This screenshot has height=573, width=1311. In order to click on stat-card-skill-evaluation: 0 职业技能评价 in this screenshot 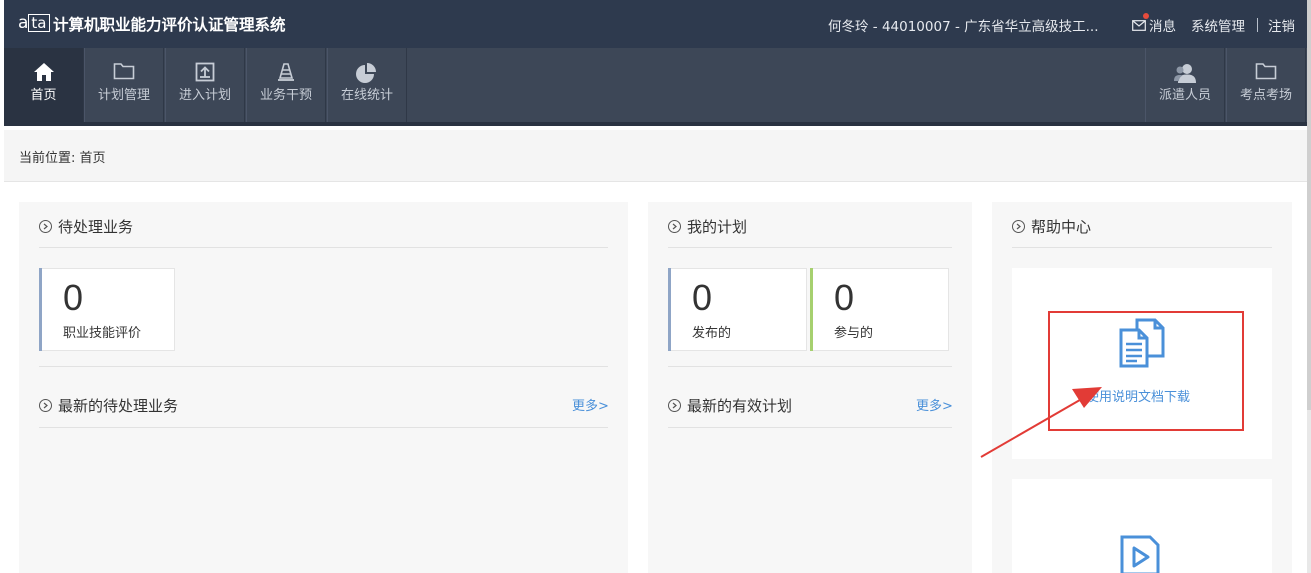, I will do `click(107, 309)`.